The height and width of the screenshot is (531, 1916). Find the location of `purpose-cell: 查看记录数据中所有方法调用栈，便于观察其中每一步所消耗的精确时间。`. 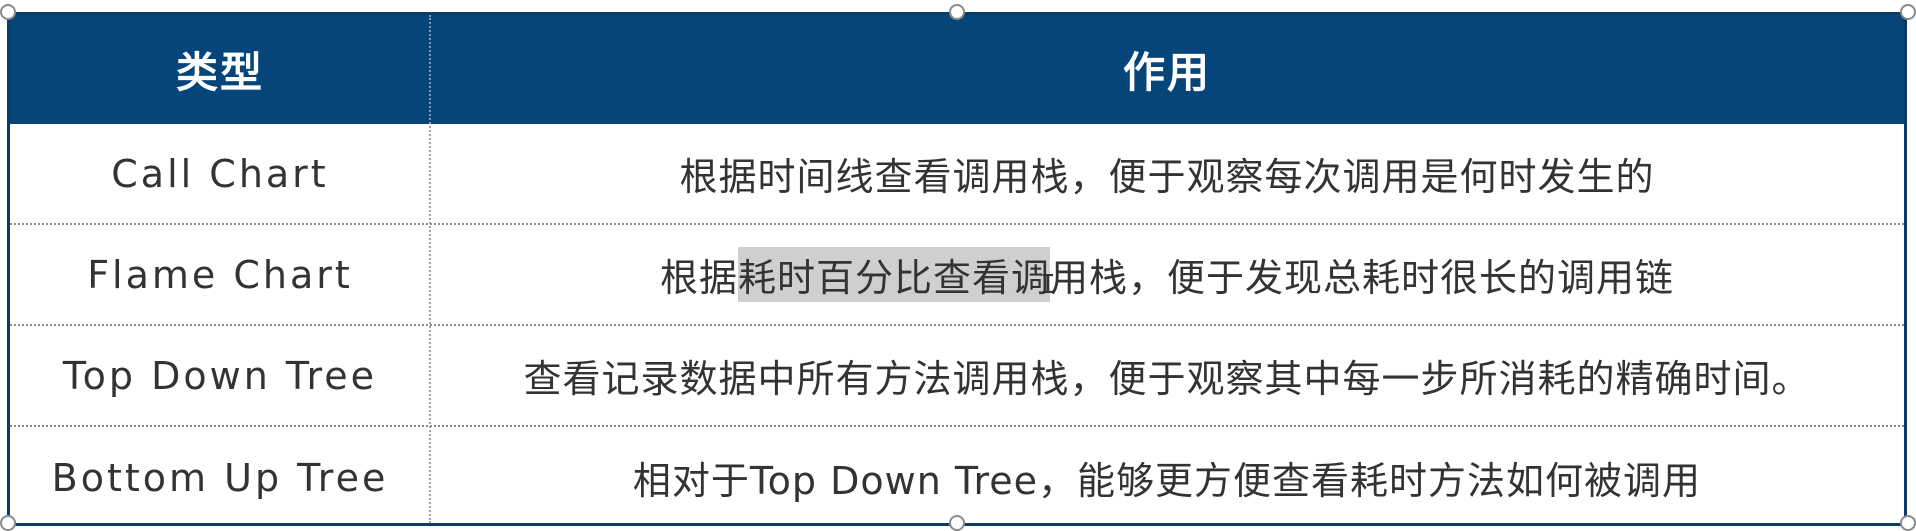

purpose-cell: 查看记录数据中所有方法调用栈，便于观察其中每一步所消耗的精确时间。 is located at coordinates (1167, 375).